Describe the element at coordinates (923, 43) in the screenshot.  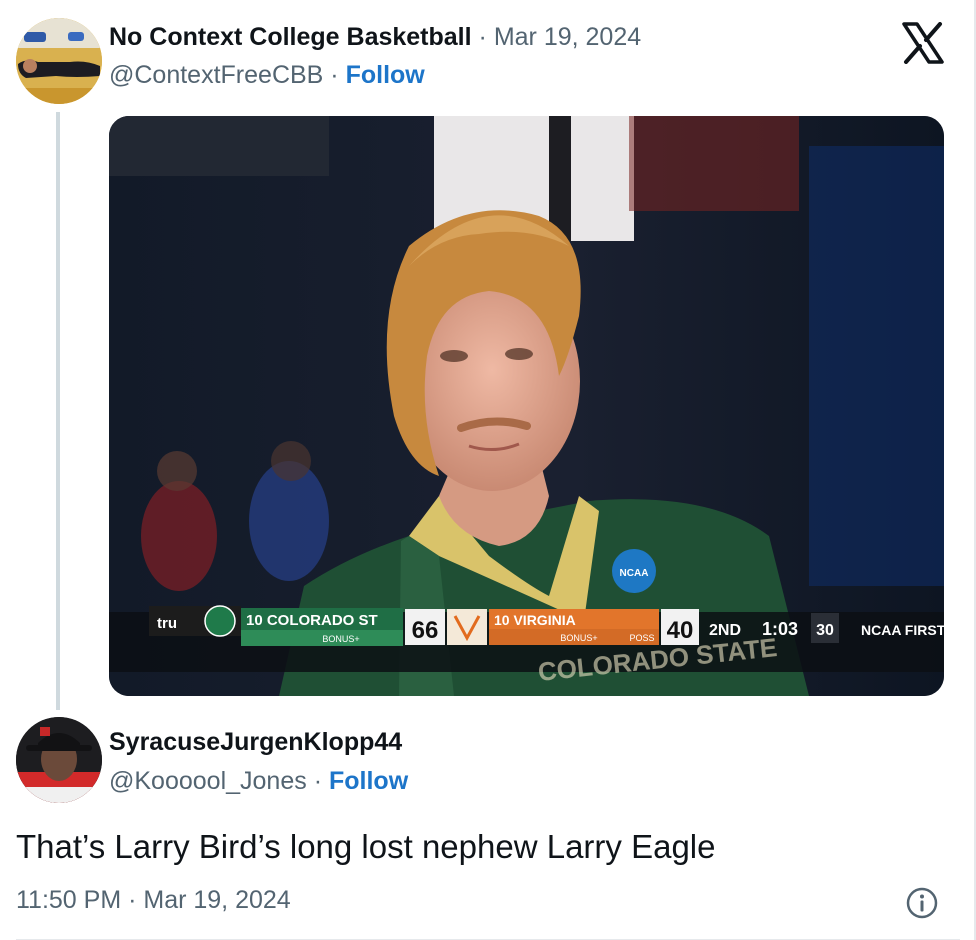
I see `x-logo-icon` at that location.